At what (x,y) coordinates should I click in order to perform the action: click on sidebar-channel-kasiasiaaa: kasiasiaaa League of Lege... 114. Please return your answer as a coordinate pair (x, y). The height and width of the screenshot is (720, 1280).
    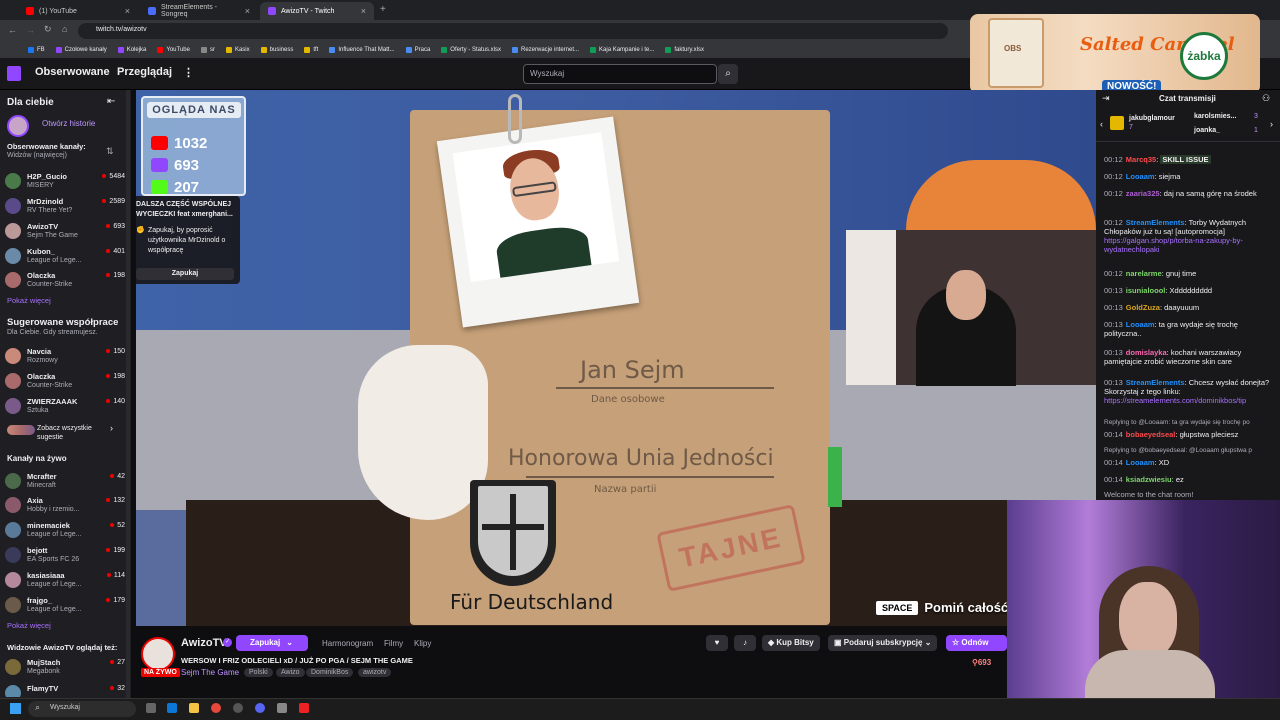
    Looking at the image, I should click on (65, 581).